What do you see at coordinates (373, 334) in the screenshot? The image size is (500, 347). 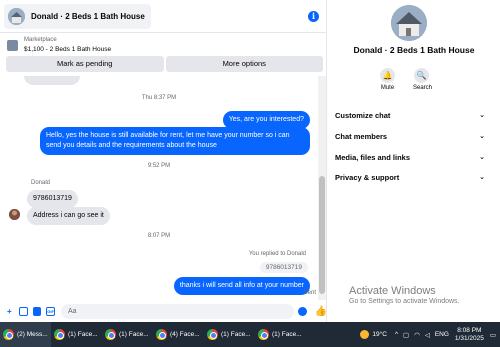 I see `weather-widget: 19°C` at bounding box center [373, 334].